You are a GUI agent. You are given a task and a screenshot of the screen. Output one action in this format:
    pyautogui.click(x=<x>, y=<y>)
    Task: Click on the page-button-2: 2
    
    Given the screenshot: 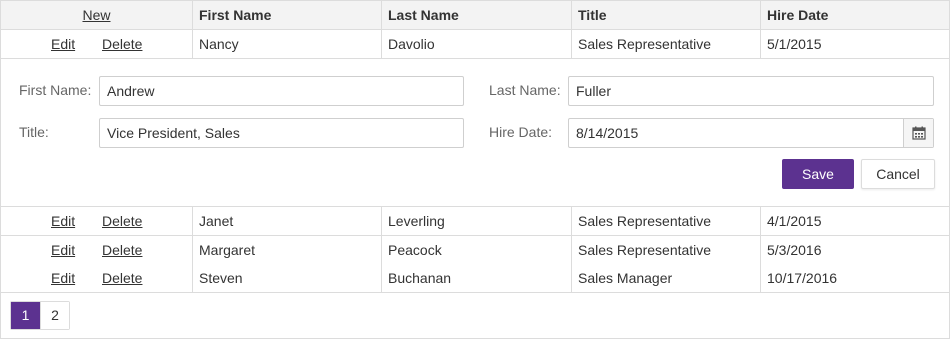 What is the action you would take?
    pyautogui.click(x=54, y=315)
    